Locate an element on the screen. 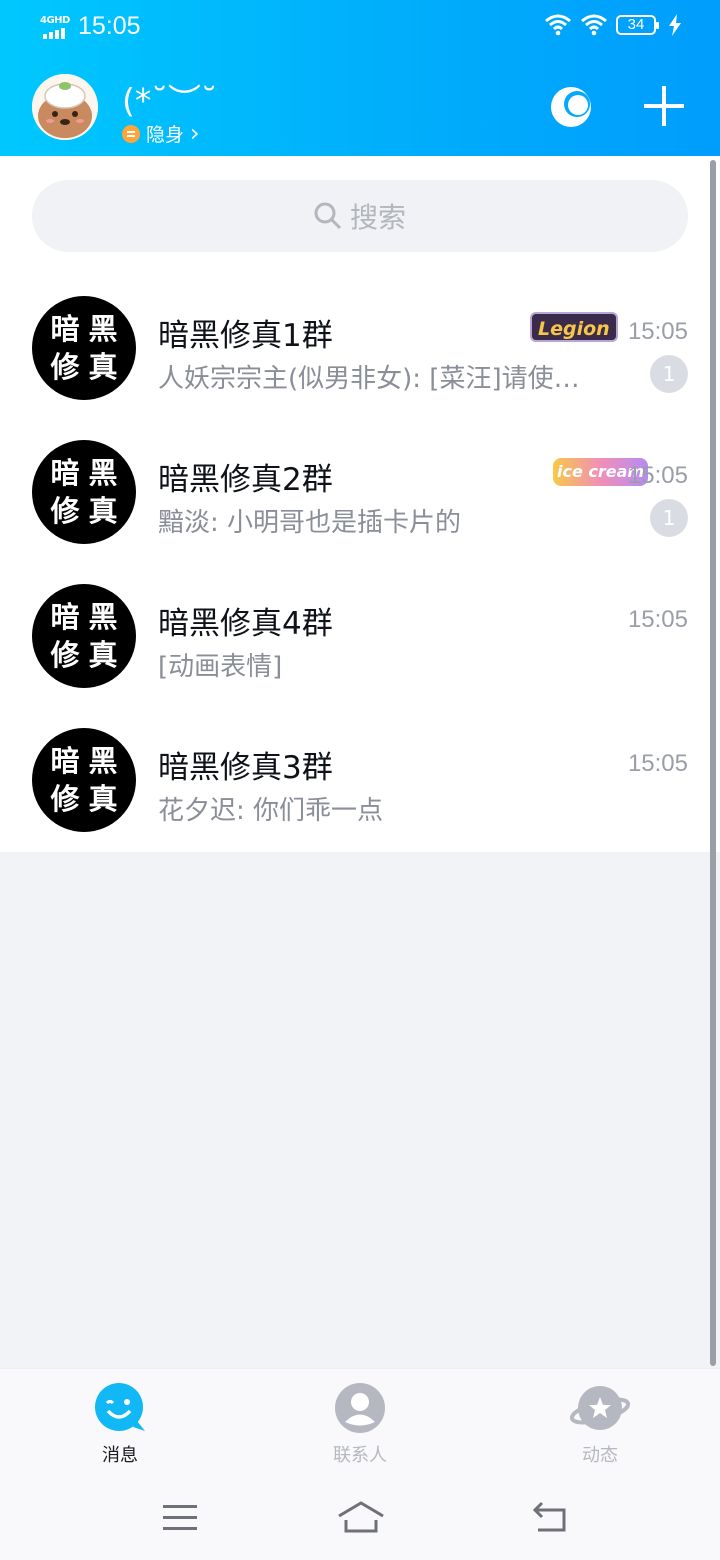 The height and width of the screenshot is (1560, 720). tab-messages: 消息 is located at coordinates (120, 1424).